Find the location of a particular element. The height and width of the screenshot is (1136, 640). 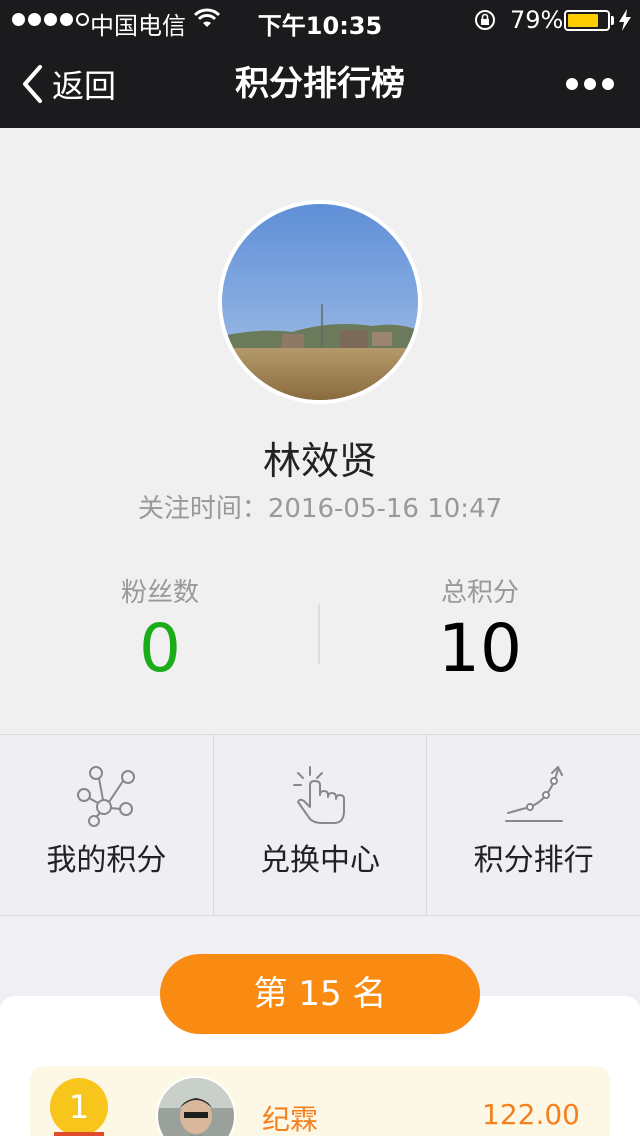

follow-time-label: 关注时间： is located at coordinates (202, 509).